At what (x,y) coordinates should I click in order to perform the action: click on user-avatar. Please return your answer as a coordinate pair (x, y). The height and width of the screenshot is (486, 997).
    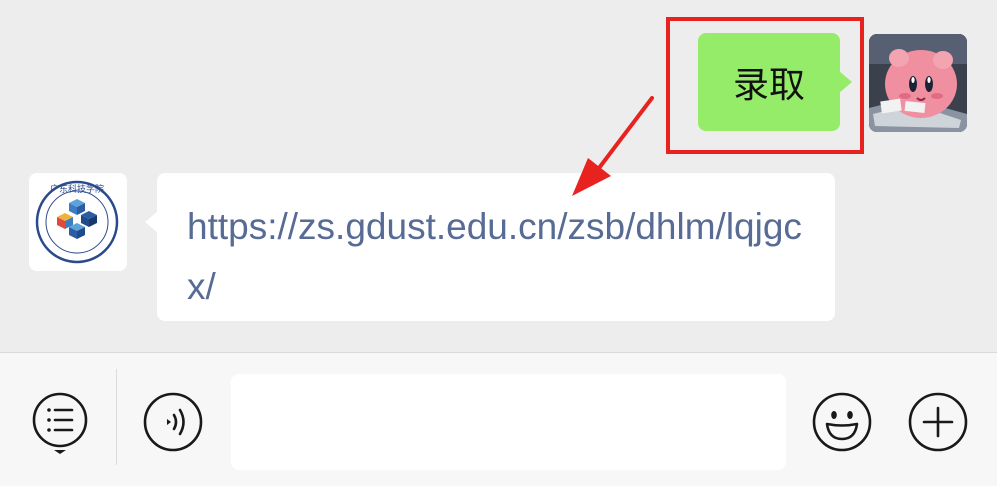
    Looking at the image, I should click on (918, 83).